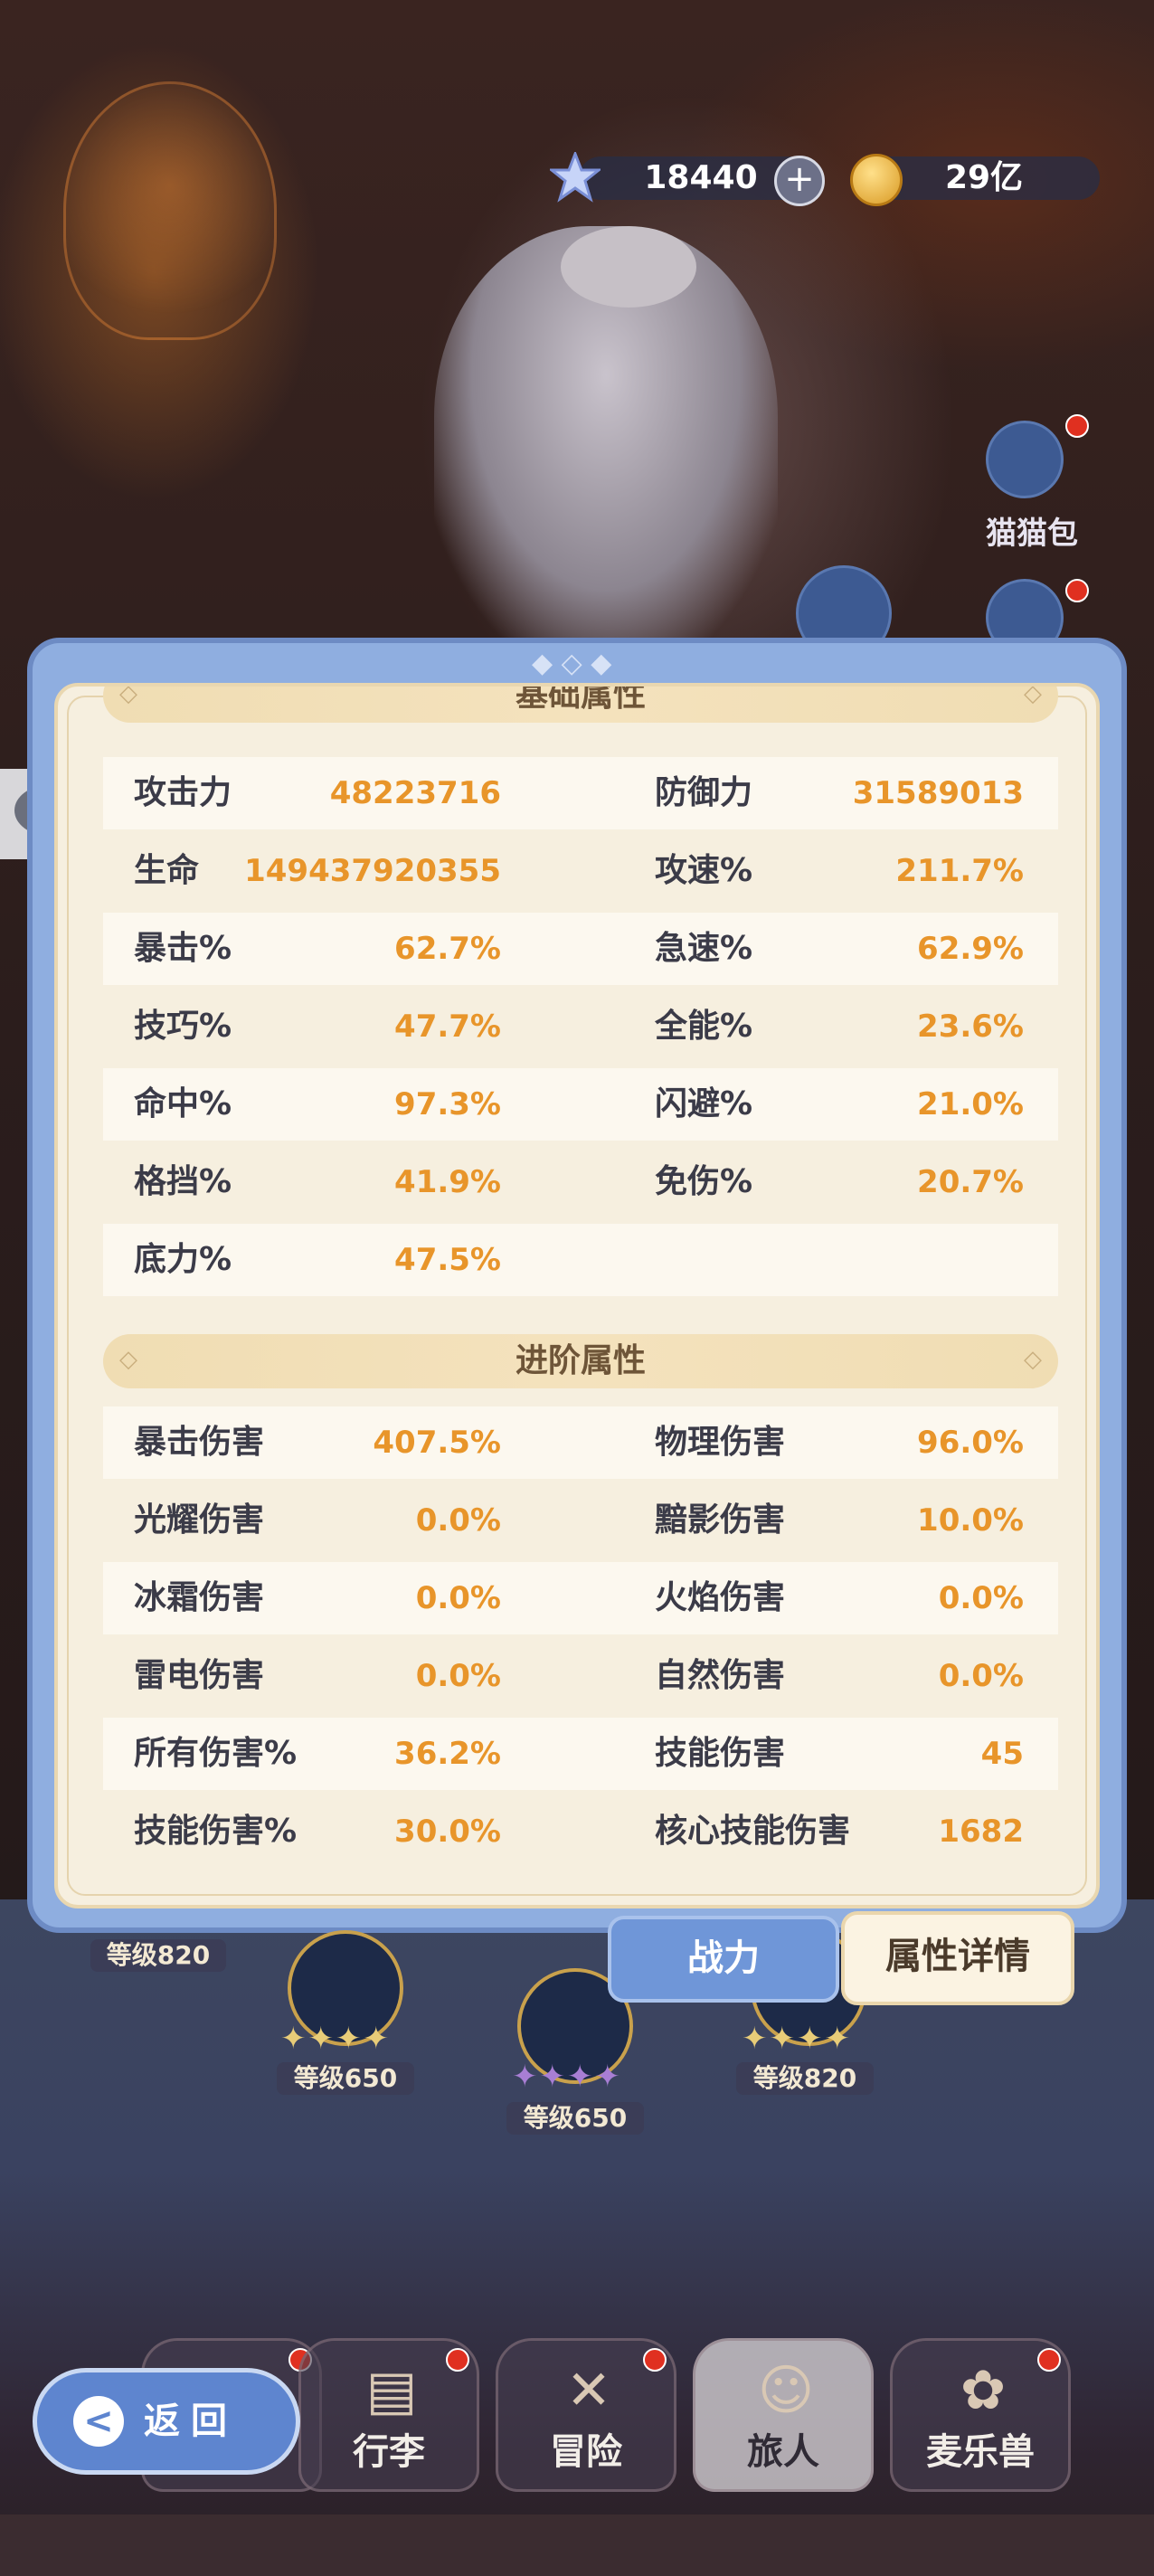  I want to click on stat-value: 96.0%, so click(971, 1443).